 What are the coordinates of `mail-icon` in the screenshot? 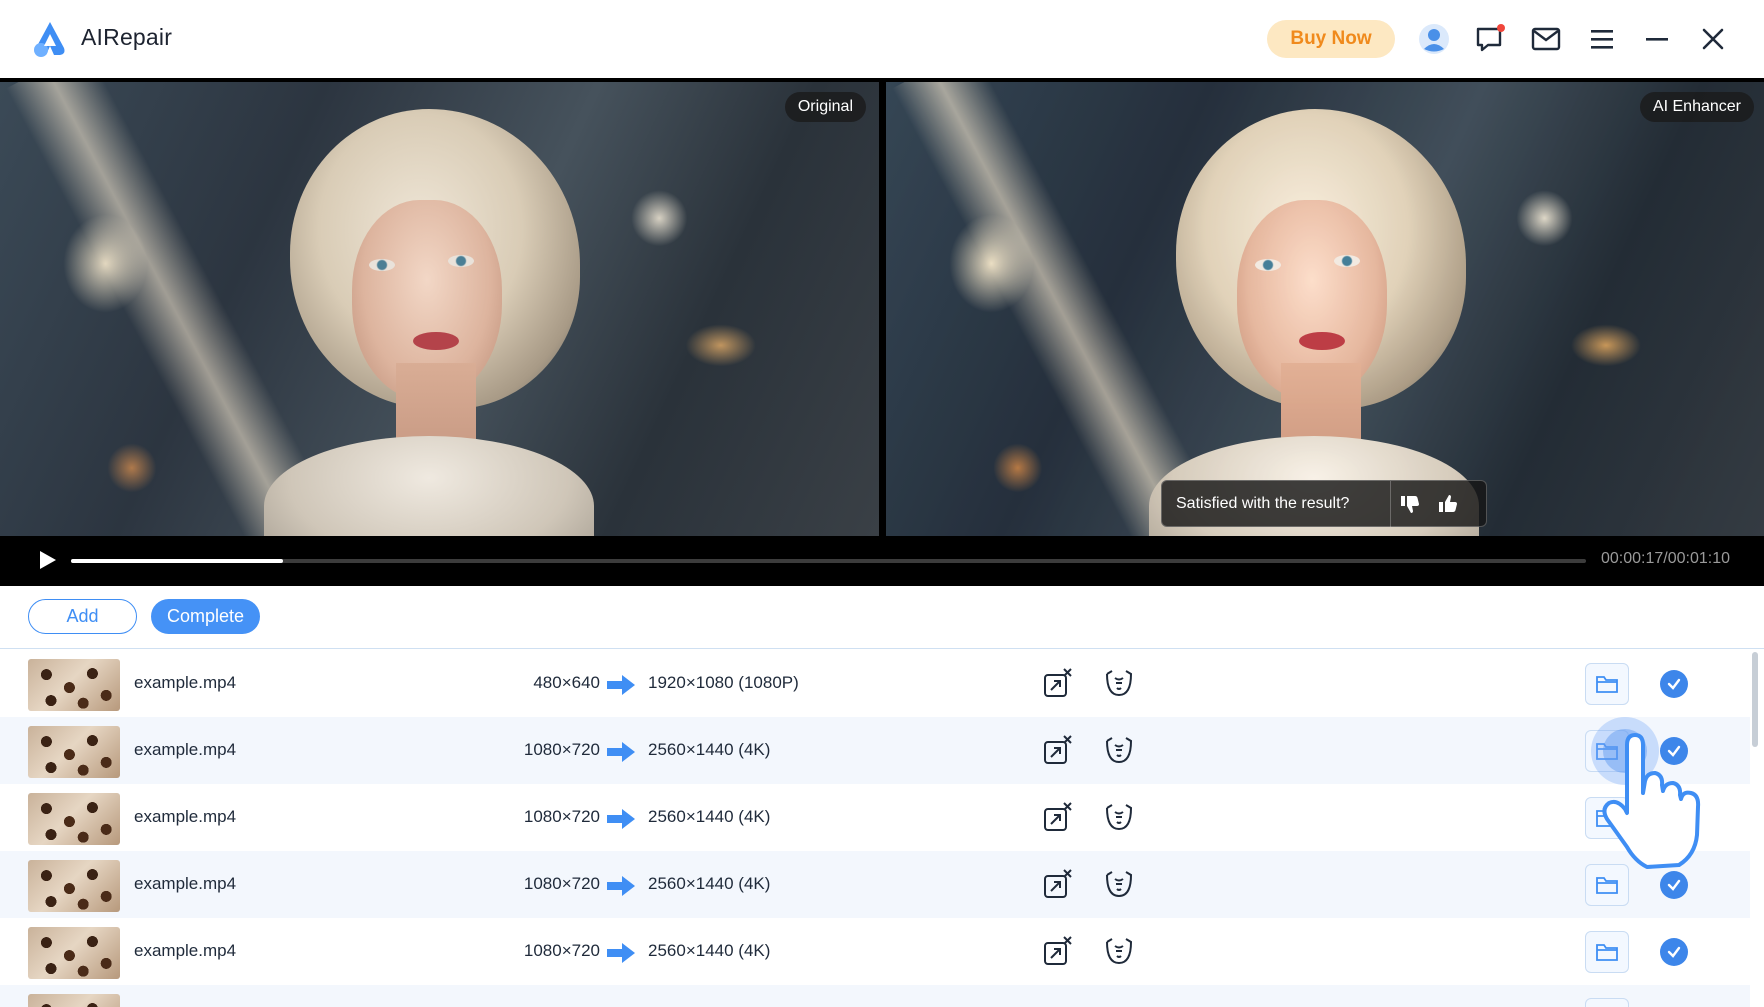 It's located at (1546, 39).